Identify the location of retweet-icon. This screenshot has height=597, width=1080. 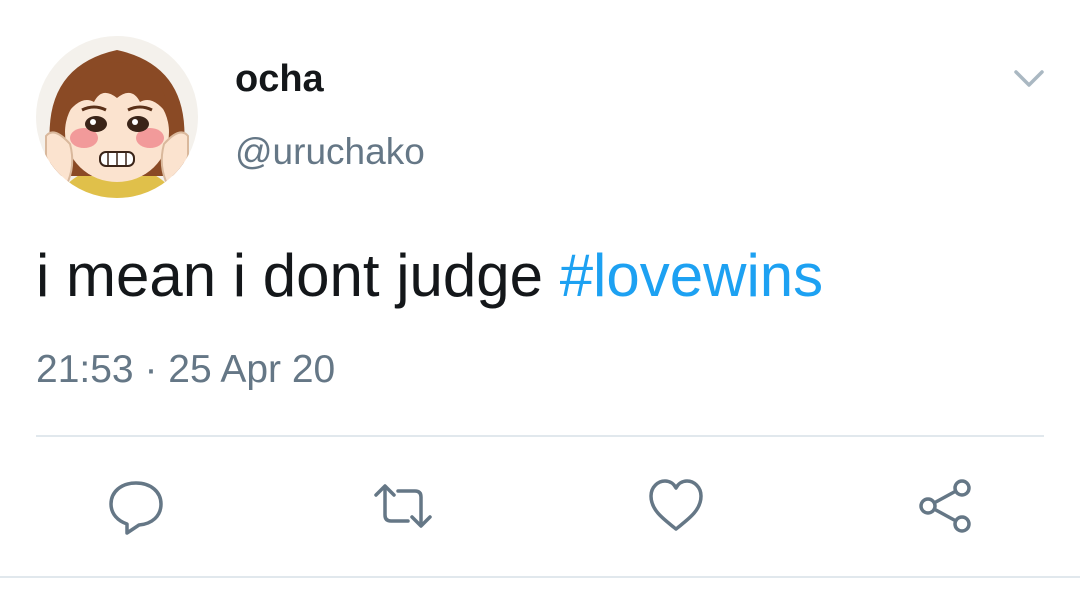
(403, 506).